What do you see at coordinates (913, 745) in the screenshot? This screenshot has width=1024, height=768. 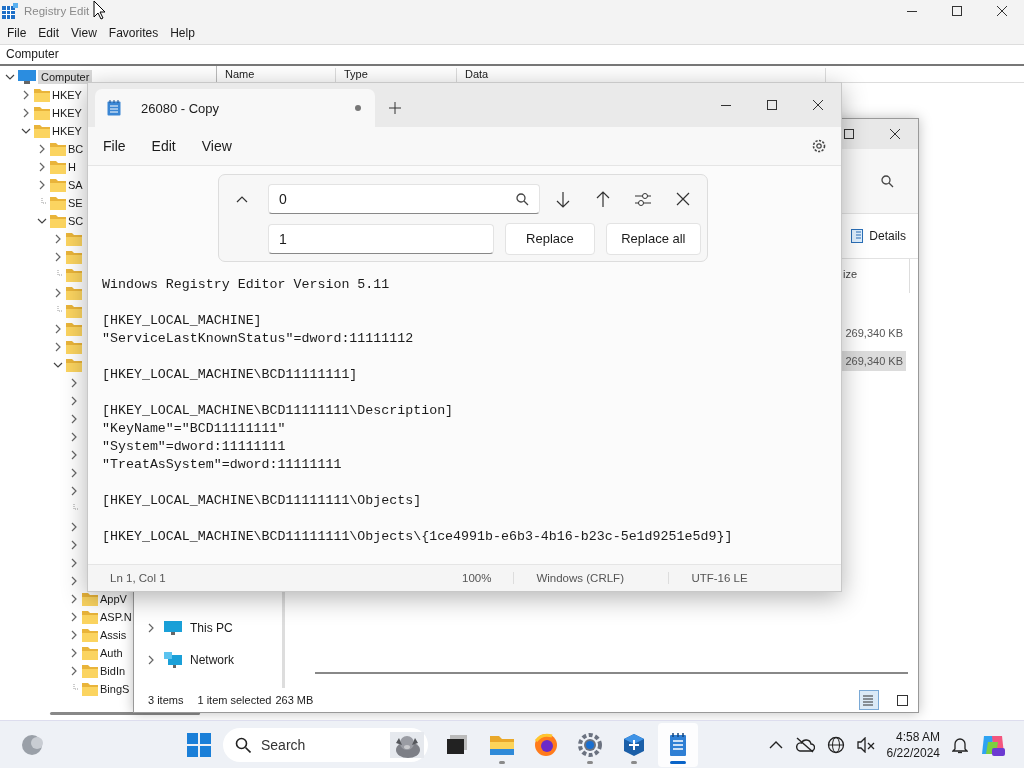 I see `clock: 4:58 AM 6/22/2024` at bounding box center [913, 745].